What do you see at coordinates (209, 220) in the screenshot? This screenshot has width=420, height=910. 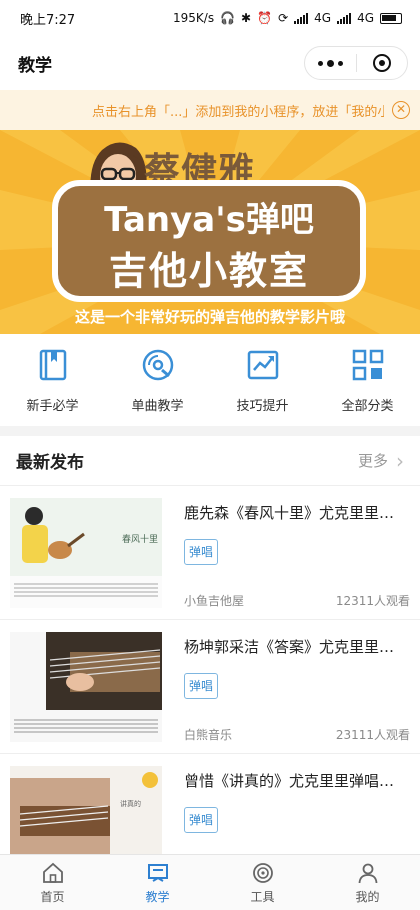 I see `banner-title-line1: Tanya's弹吧` at bounding box center [209, 220].